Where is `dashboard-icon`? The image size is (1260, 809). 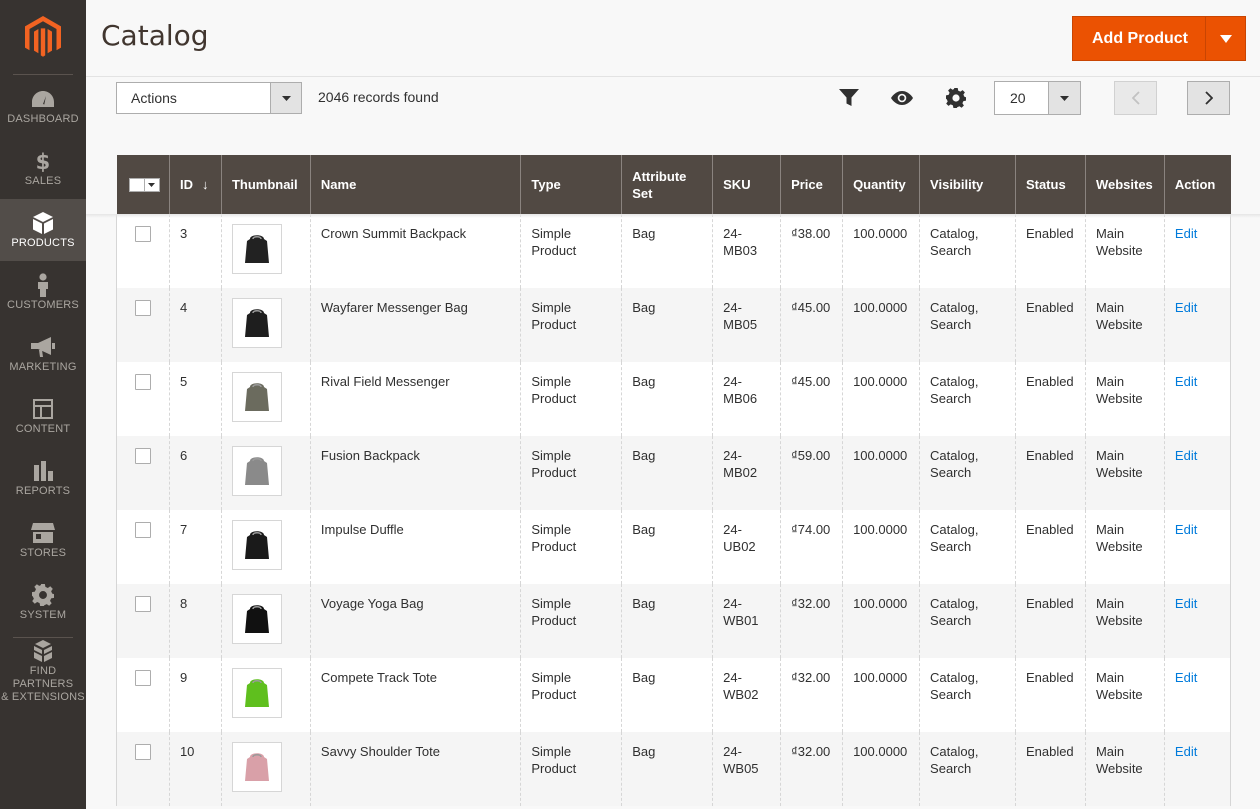 dashboard-icon is located at coordinates (43, 99).